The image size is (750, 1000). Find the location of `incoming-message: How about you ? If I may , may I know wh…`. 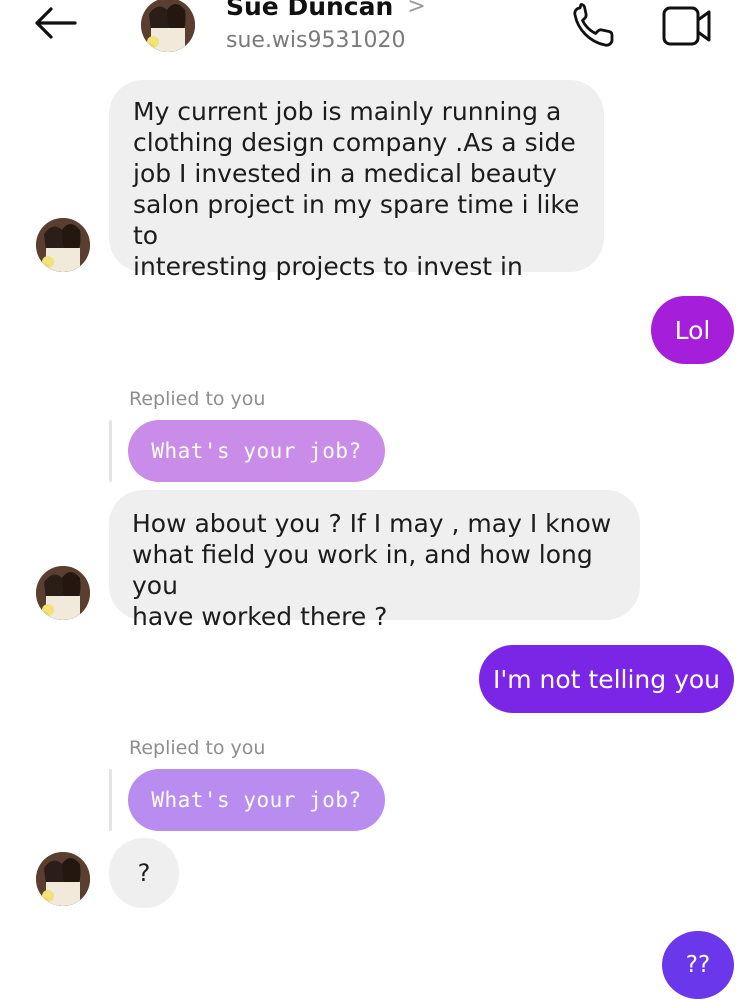

incoming-message: How about you ? If I may , may I know wh… is located at coordinates (374, 560).